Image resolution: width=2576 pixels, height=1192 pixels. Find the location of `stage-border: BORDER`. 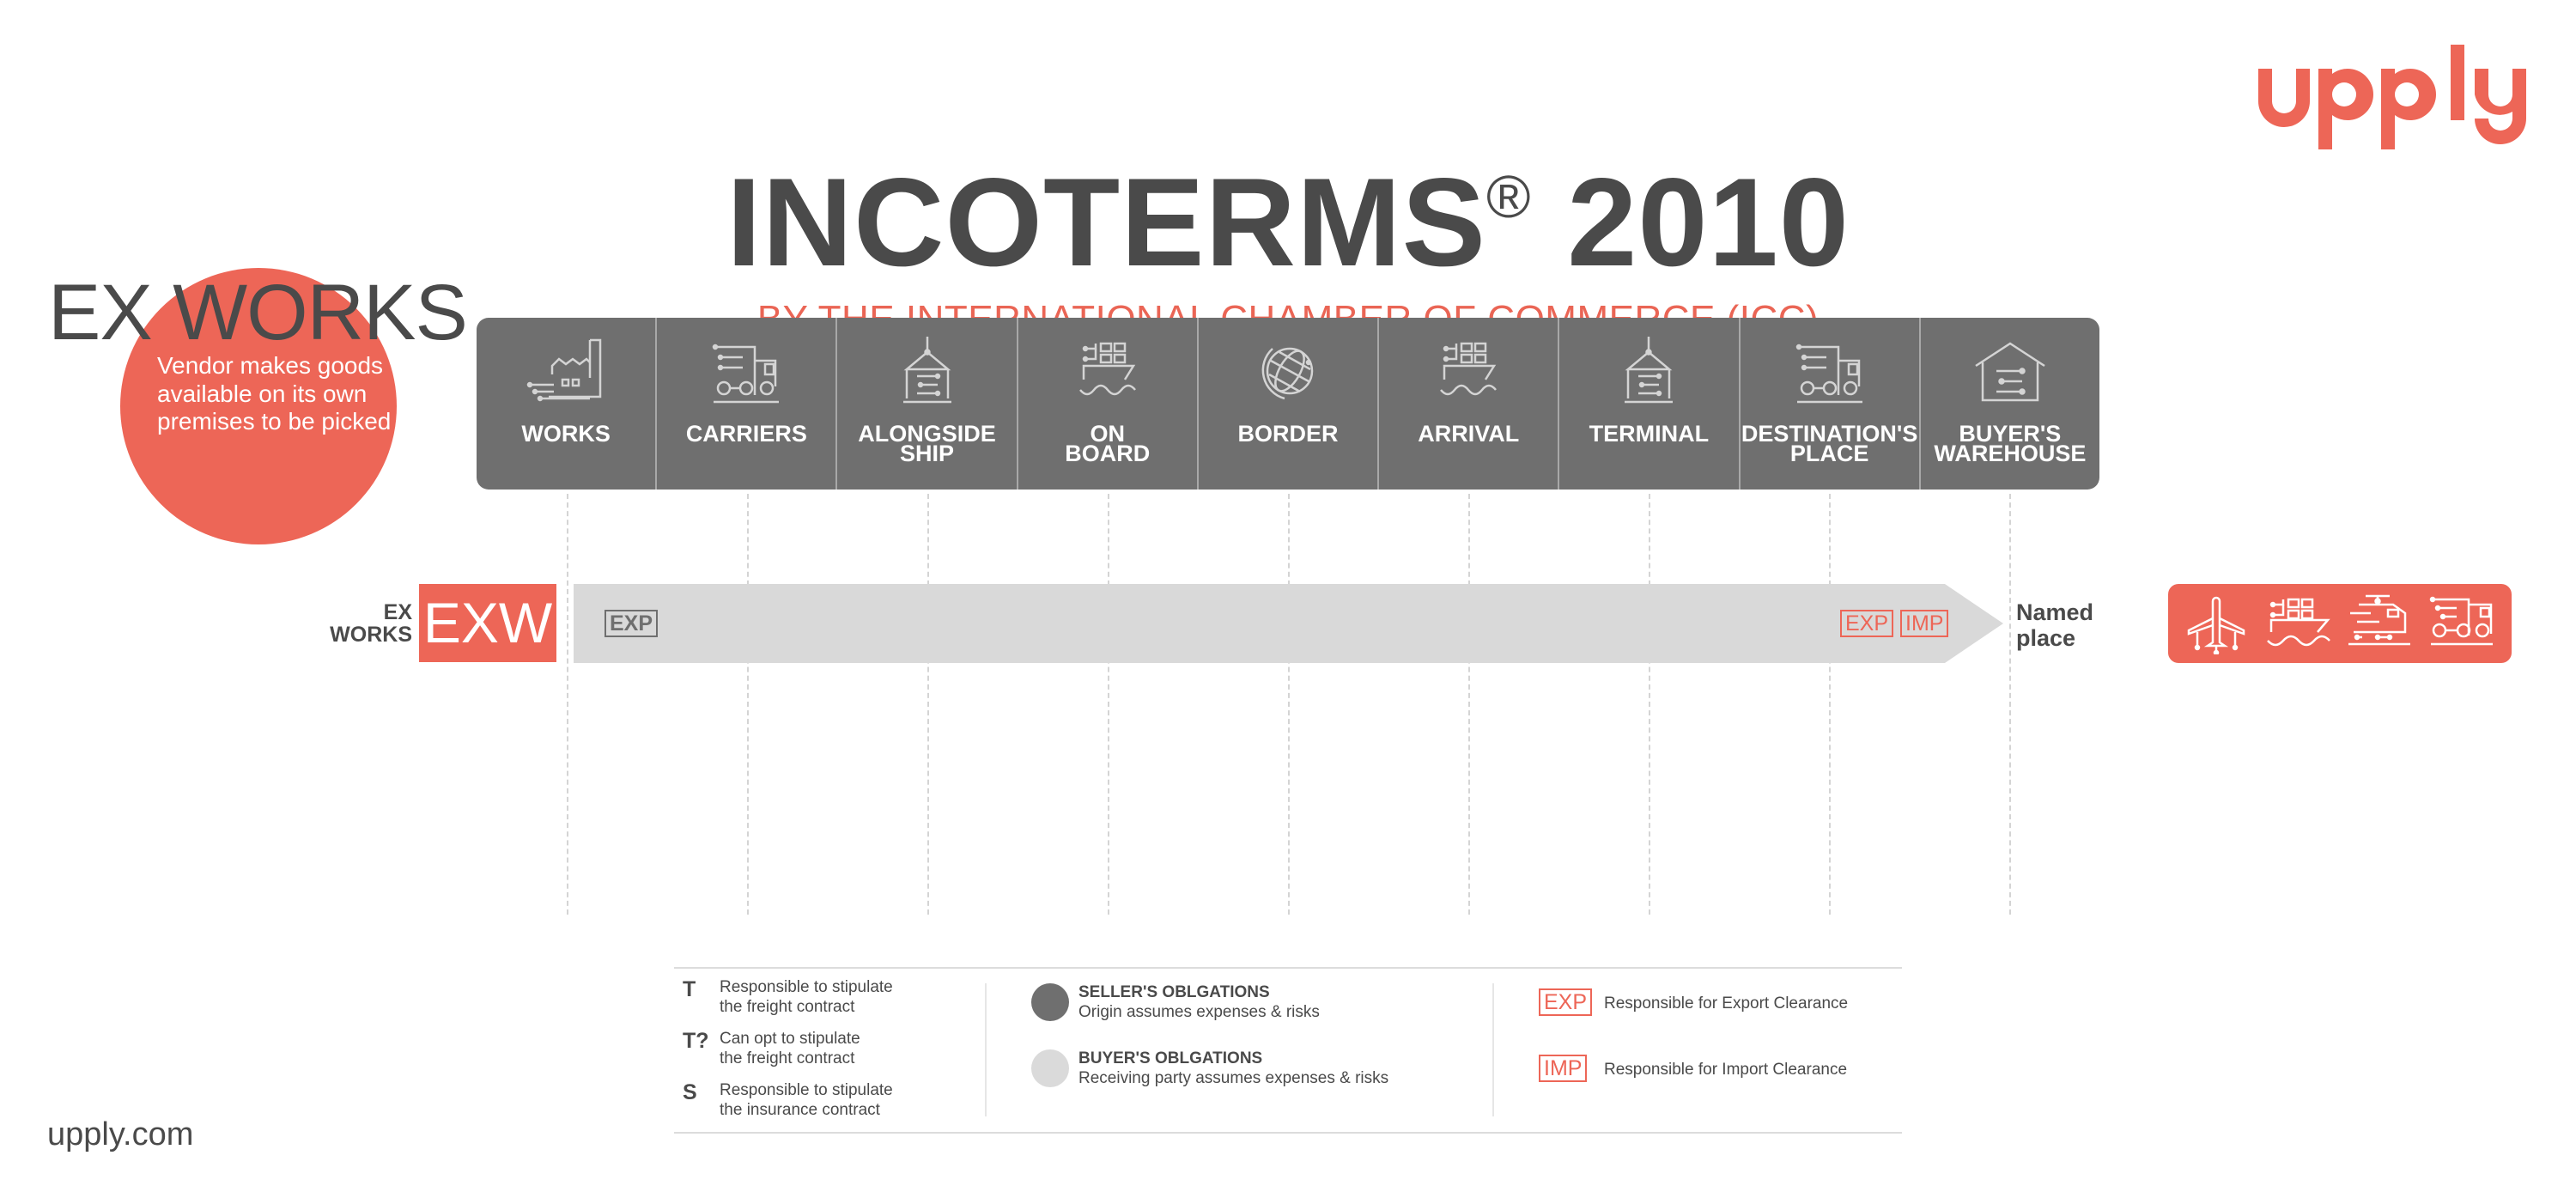

stage-border: BORDER is located at coordinates (1290, 404).